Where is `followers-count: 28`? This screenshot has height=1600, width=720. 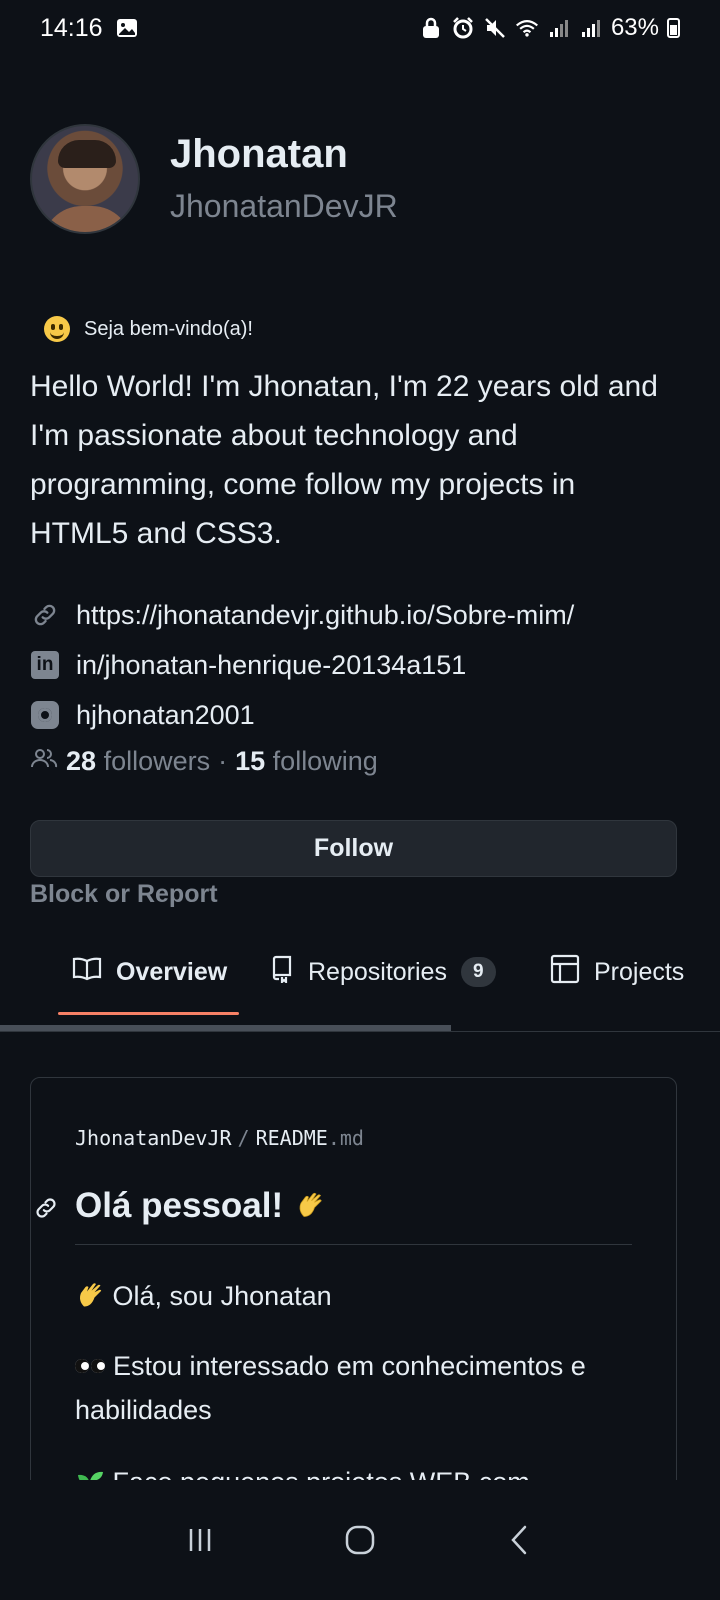
followers-count: 28 is located at coordinates (81, 761).